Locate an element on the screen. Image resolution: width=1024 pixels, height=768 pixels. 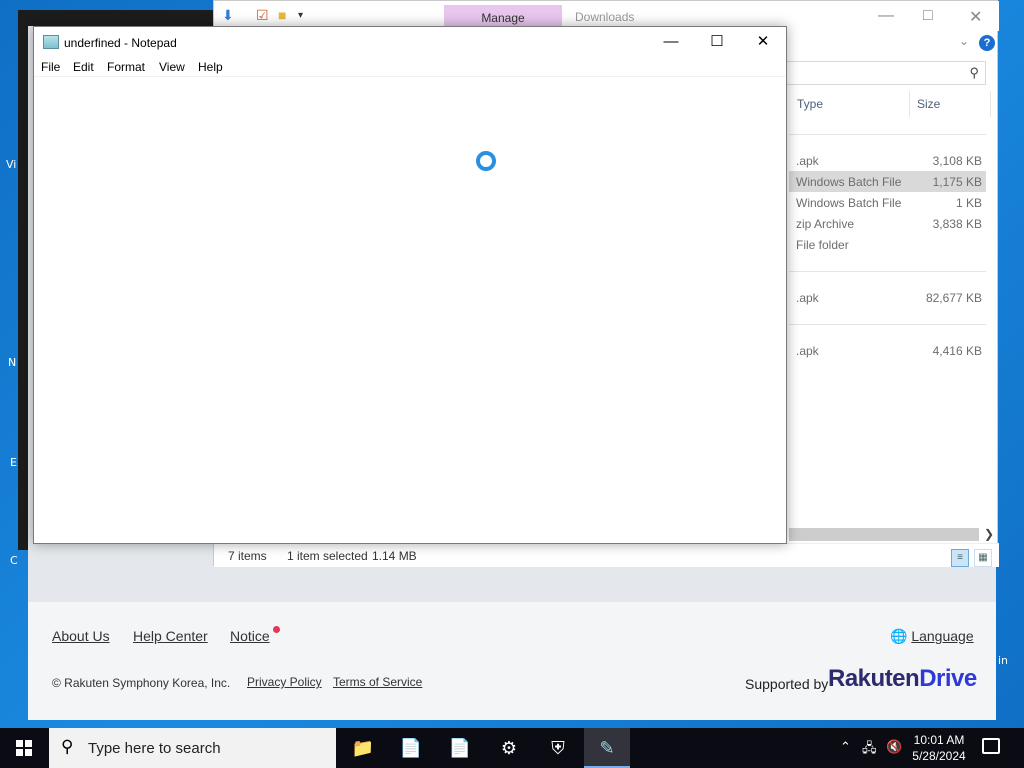
file-size: 3,838 KB is located at coordinates (957, 224).